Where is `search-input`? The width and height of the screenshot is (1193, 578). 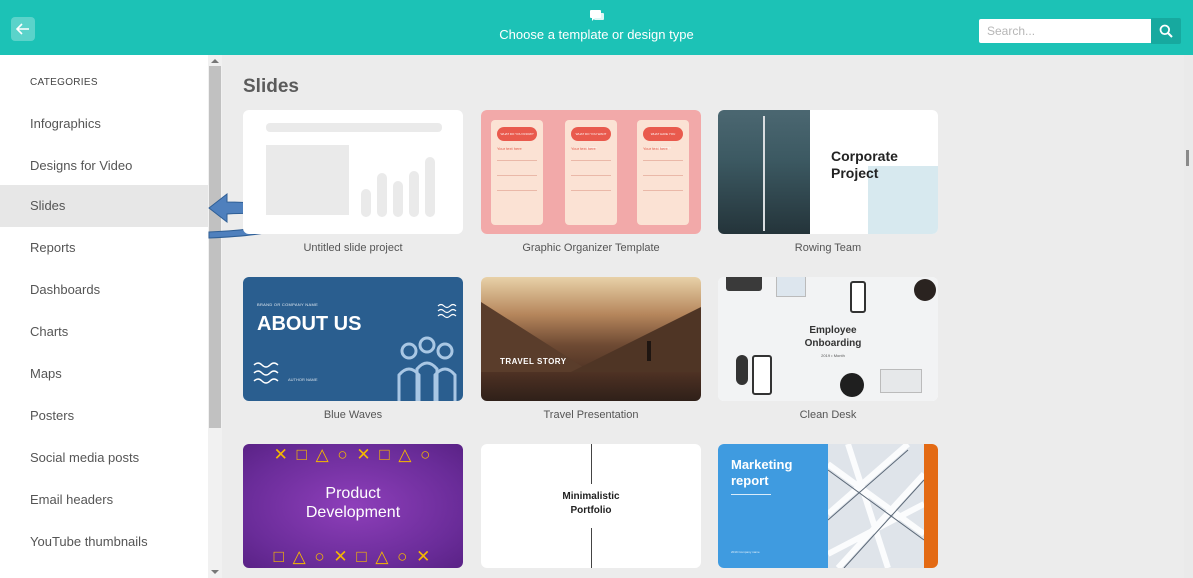
search-input is located at coordinates (1065, 31).